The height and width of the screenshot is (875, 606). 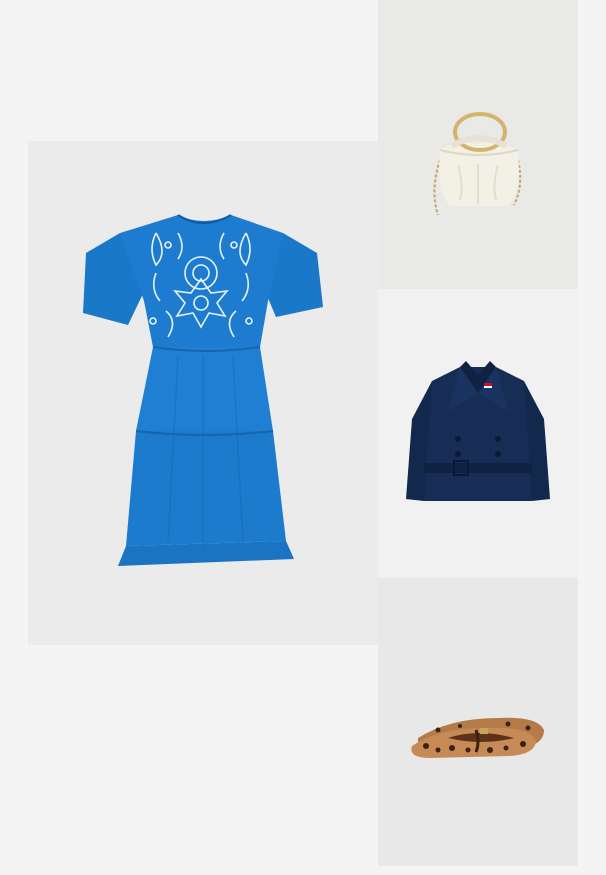 I want to click on product-tile-bag, so click(x=478, y=144).